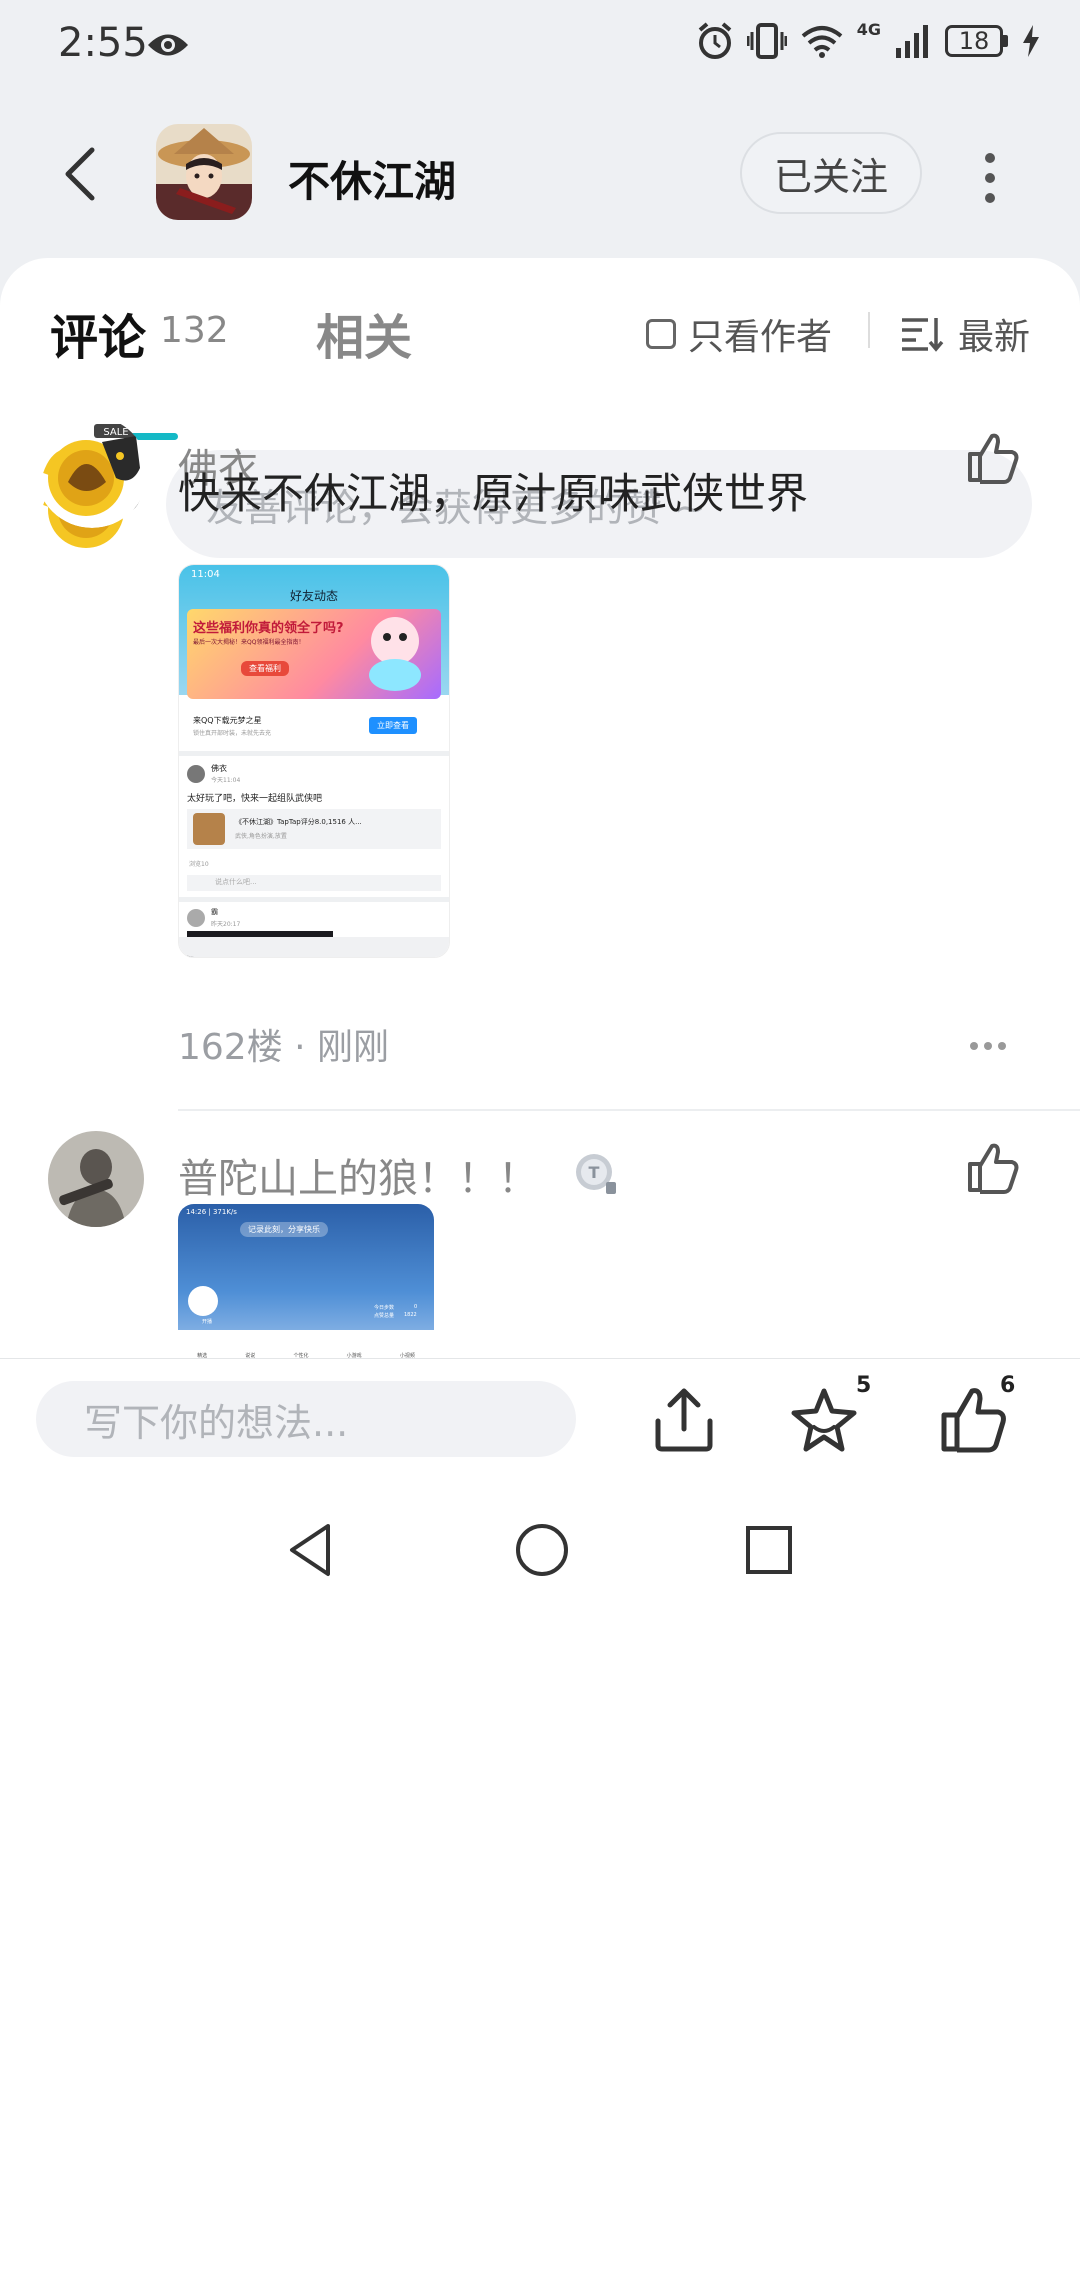 This screenshot has height=2280, width=1080. Describe the element at coordinates (769, 1550) in the screenshot. I see `nav-recents-icon` at that location.